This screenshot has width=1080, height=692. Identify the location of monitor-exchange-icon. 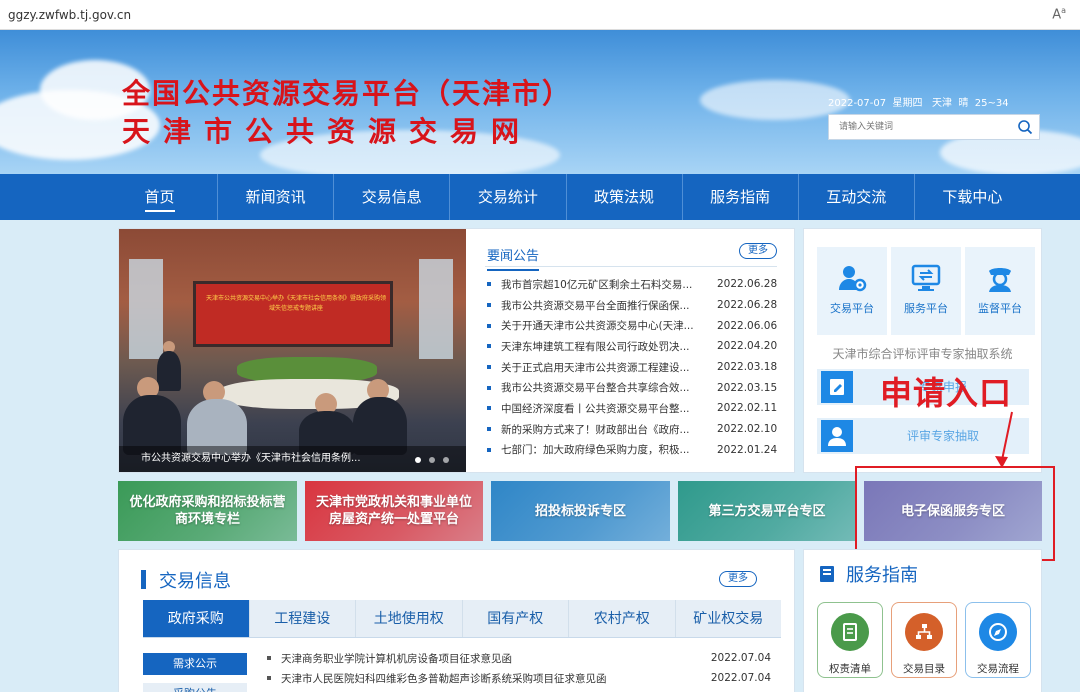
(926, 277).